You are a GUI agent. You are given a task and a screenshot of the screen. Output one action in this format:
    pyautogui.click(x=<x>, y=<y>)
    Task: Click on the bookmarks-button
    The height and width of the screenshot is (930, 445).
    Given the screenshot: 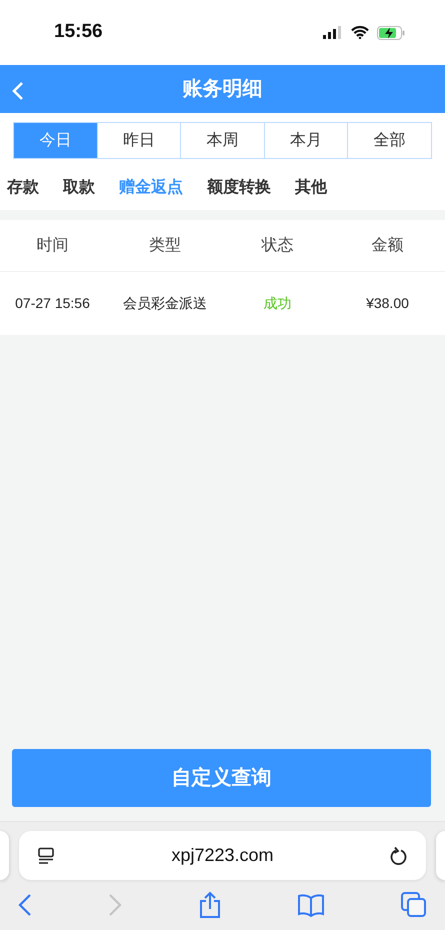 What is the action you would take?
    pyautogui.click(x=310, y=905)
    